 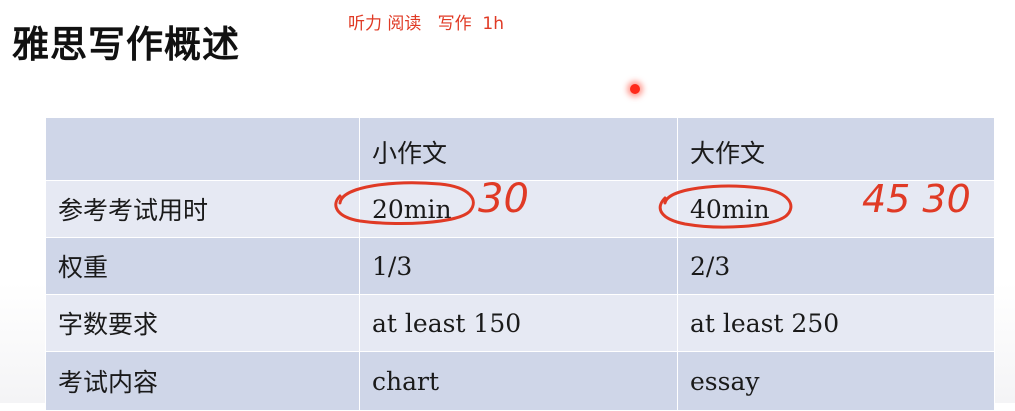 What do you see at coordinates (202, 323) in the screenshot?
I see `row-label: 字数要求` at bounding box center [202, 323].